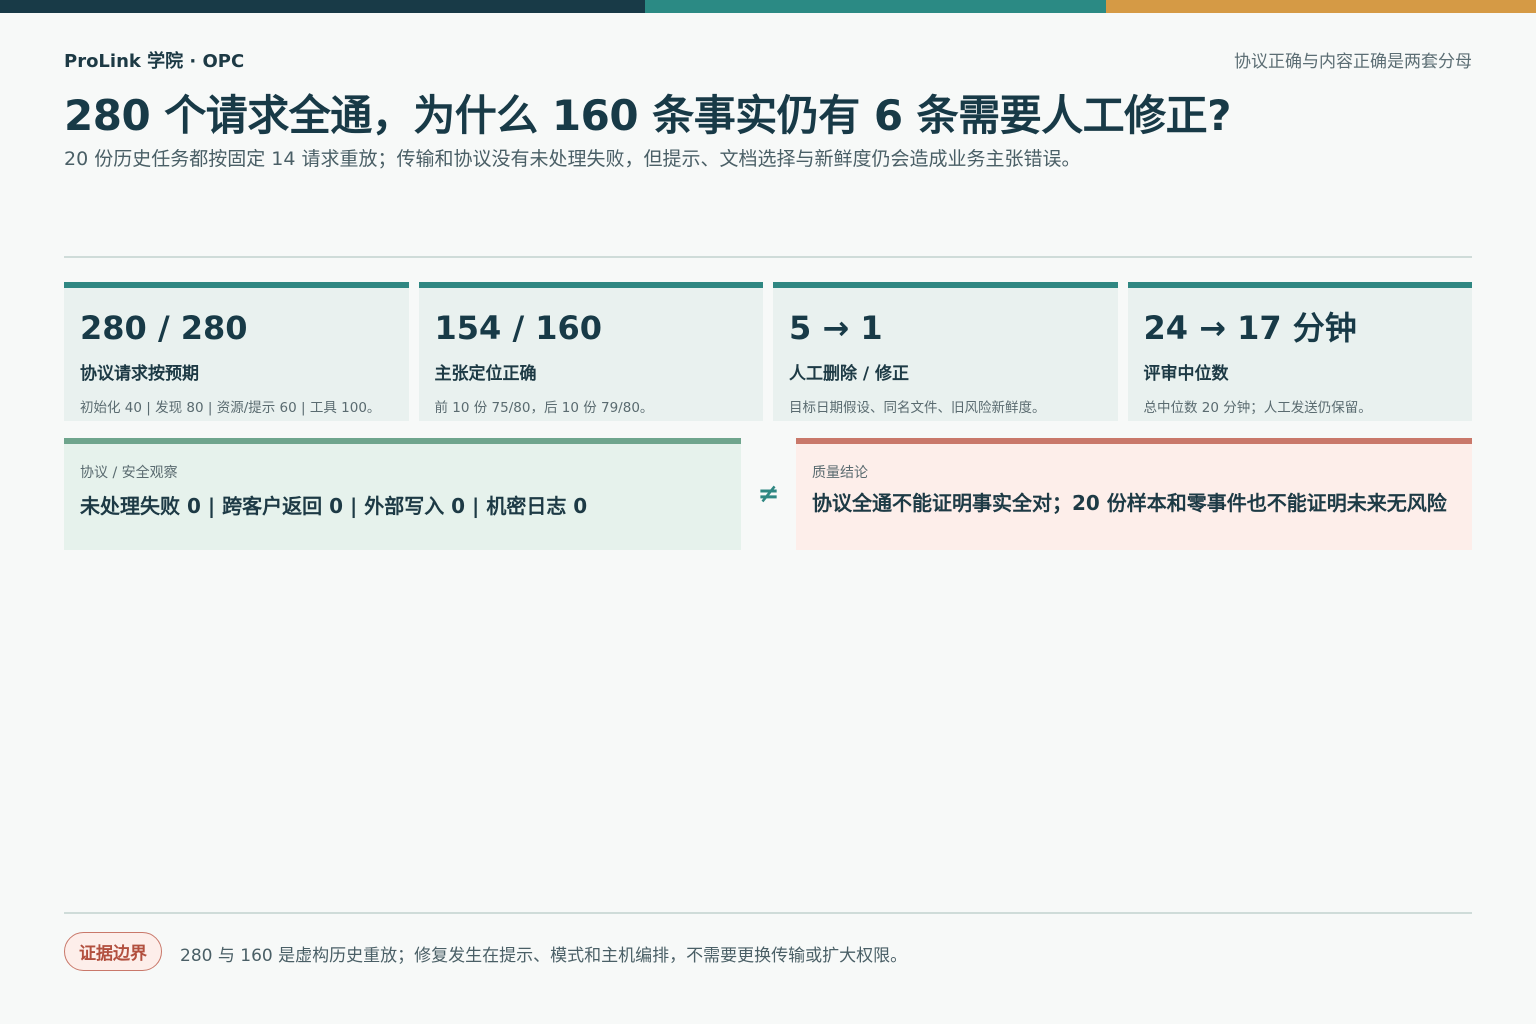  I want to click on kpi-label: 主张定位正确, so click(485, 373).